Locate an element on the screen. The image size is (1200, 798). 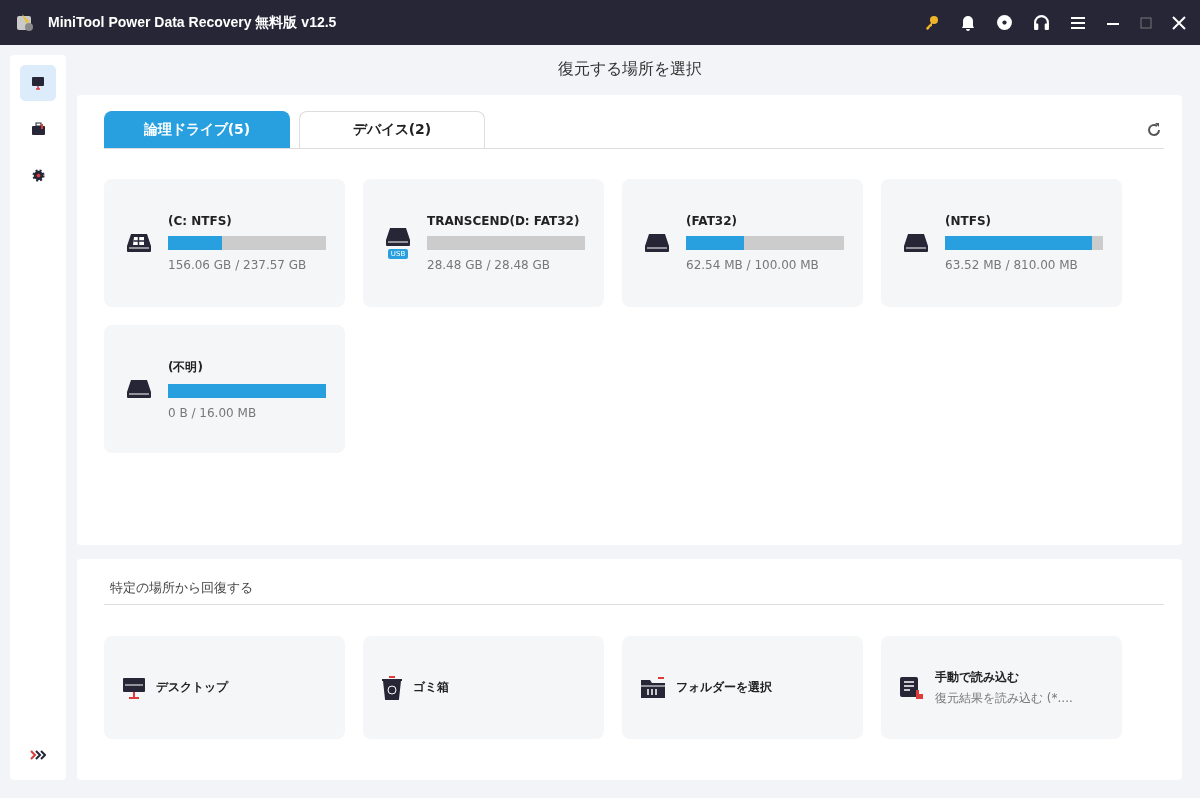
gear-icon is located at coordinates (38, 175).